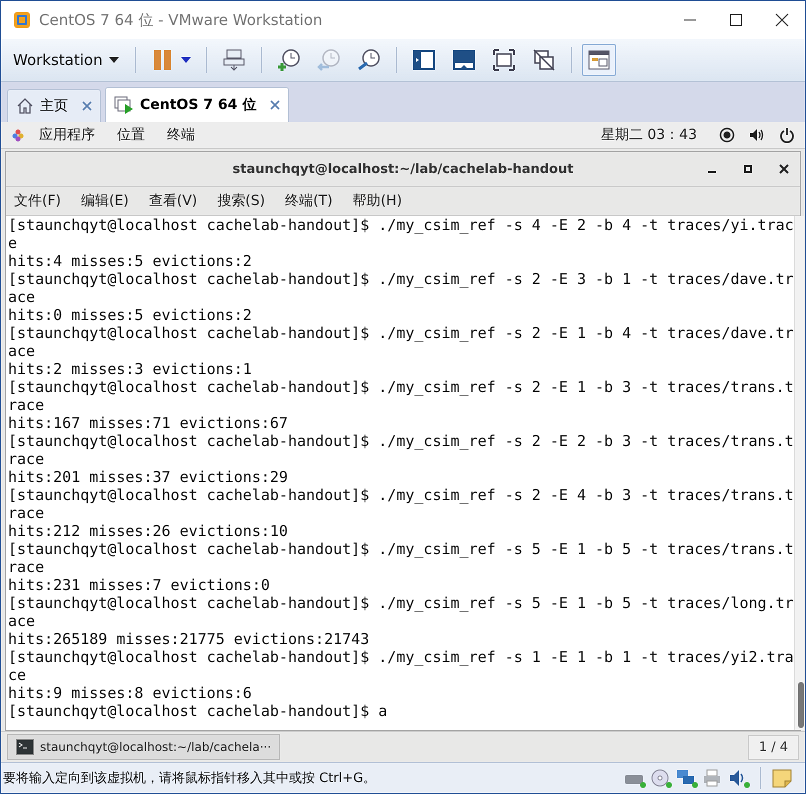 The width and height of the screenshot is (806, 794). Describe the element at coordinates (131, 135) in the screenshot. I see `top-bar-menu: 位置` at that location.